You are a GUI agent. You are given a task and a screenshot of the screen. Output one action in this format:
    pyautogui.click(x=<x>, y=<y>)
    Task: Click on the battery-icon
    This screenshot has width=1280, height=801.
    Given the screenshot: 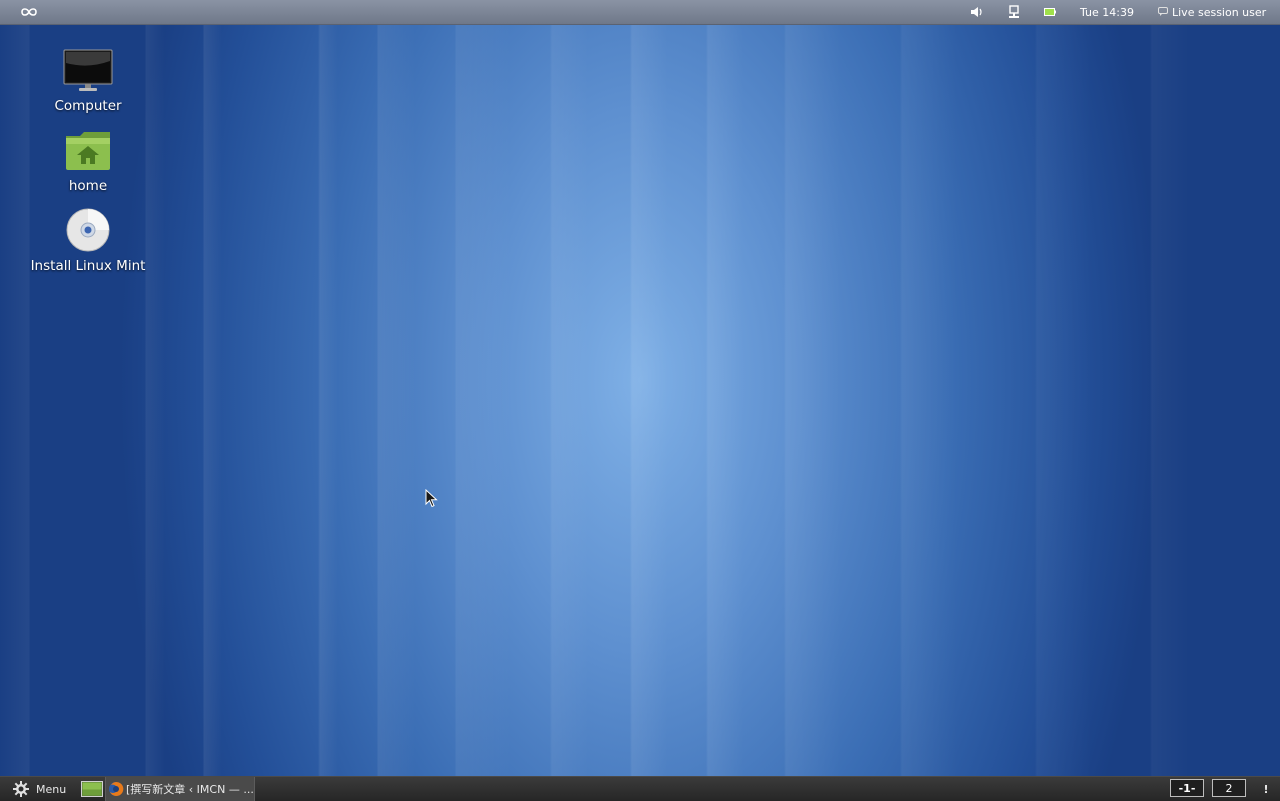 What is the action you would take?
    pyautogui.click(x=1050, y=12)
    